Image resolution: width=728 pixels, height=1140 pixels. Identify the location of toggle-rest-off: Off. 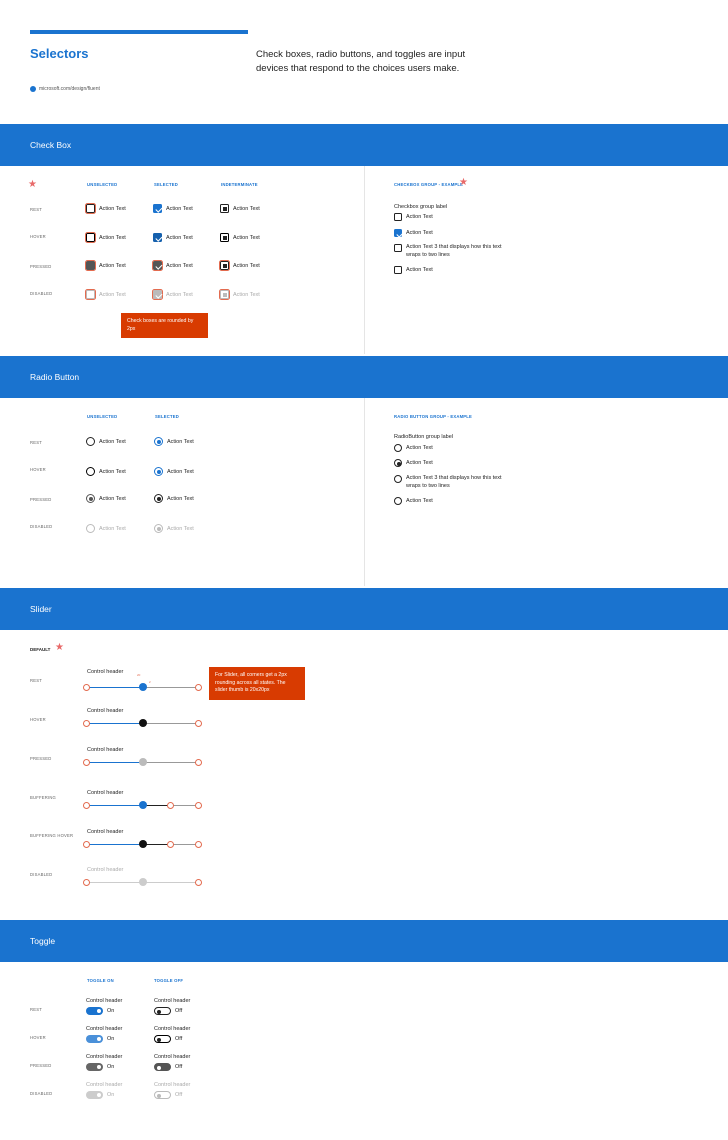
(168, 1011).